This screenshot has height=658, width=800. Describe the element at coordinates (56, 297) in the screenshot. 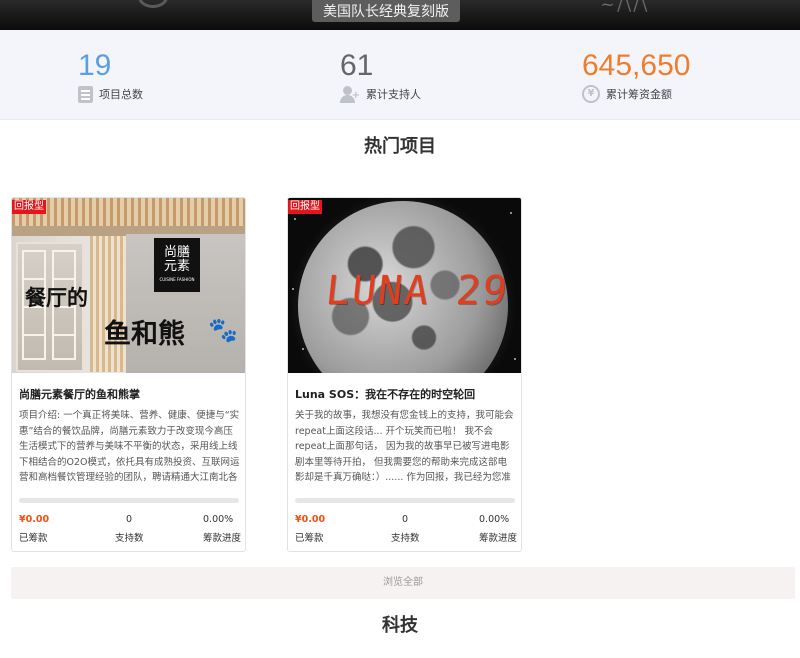

I see `image-caption: 餐厅的` at that location.